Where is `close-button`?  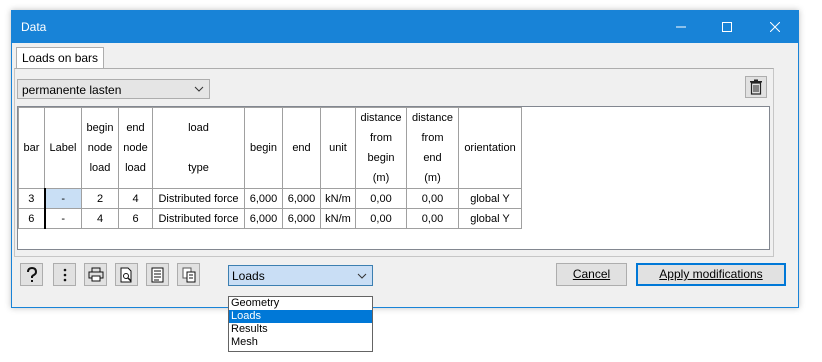 close-button is located at coordinates (775, 27).